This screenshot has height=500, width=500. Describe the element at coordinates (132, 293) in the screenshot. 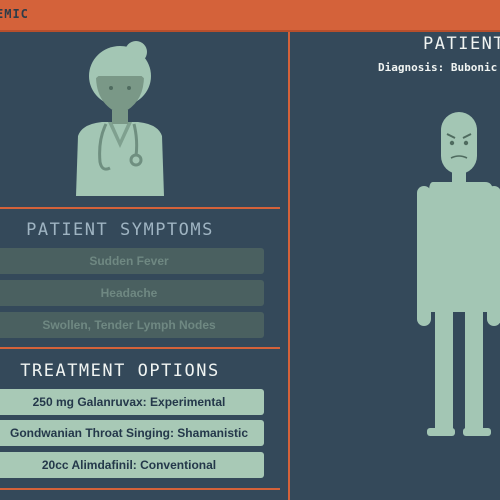

I see `symptom-item: Headache` at that location.